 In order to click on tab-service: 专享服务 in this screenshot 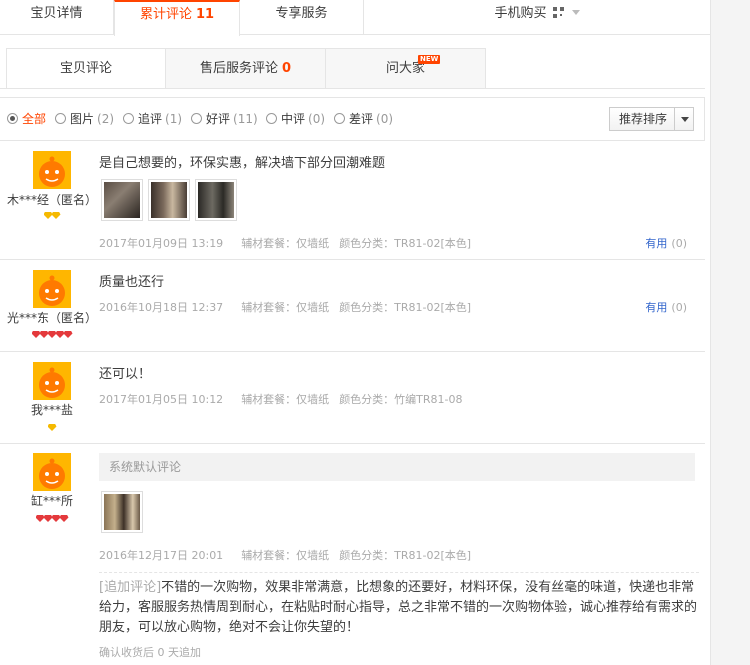, I will do `click(302, 17)`.